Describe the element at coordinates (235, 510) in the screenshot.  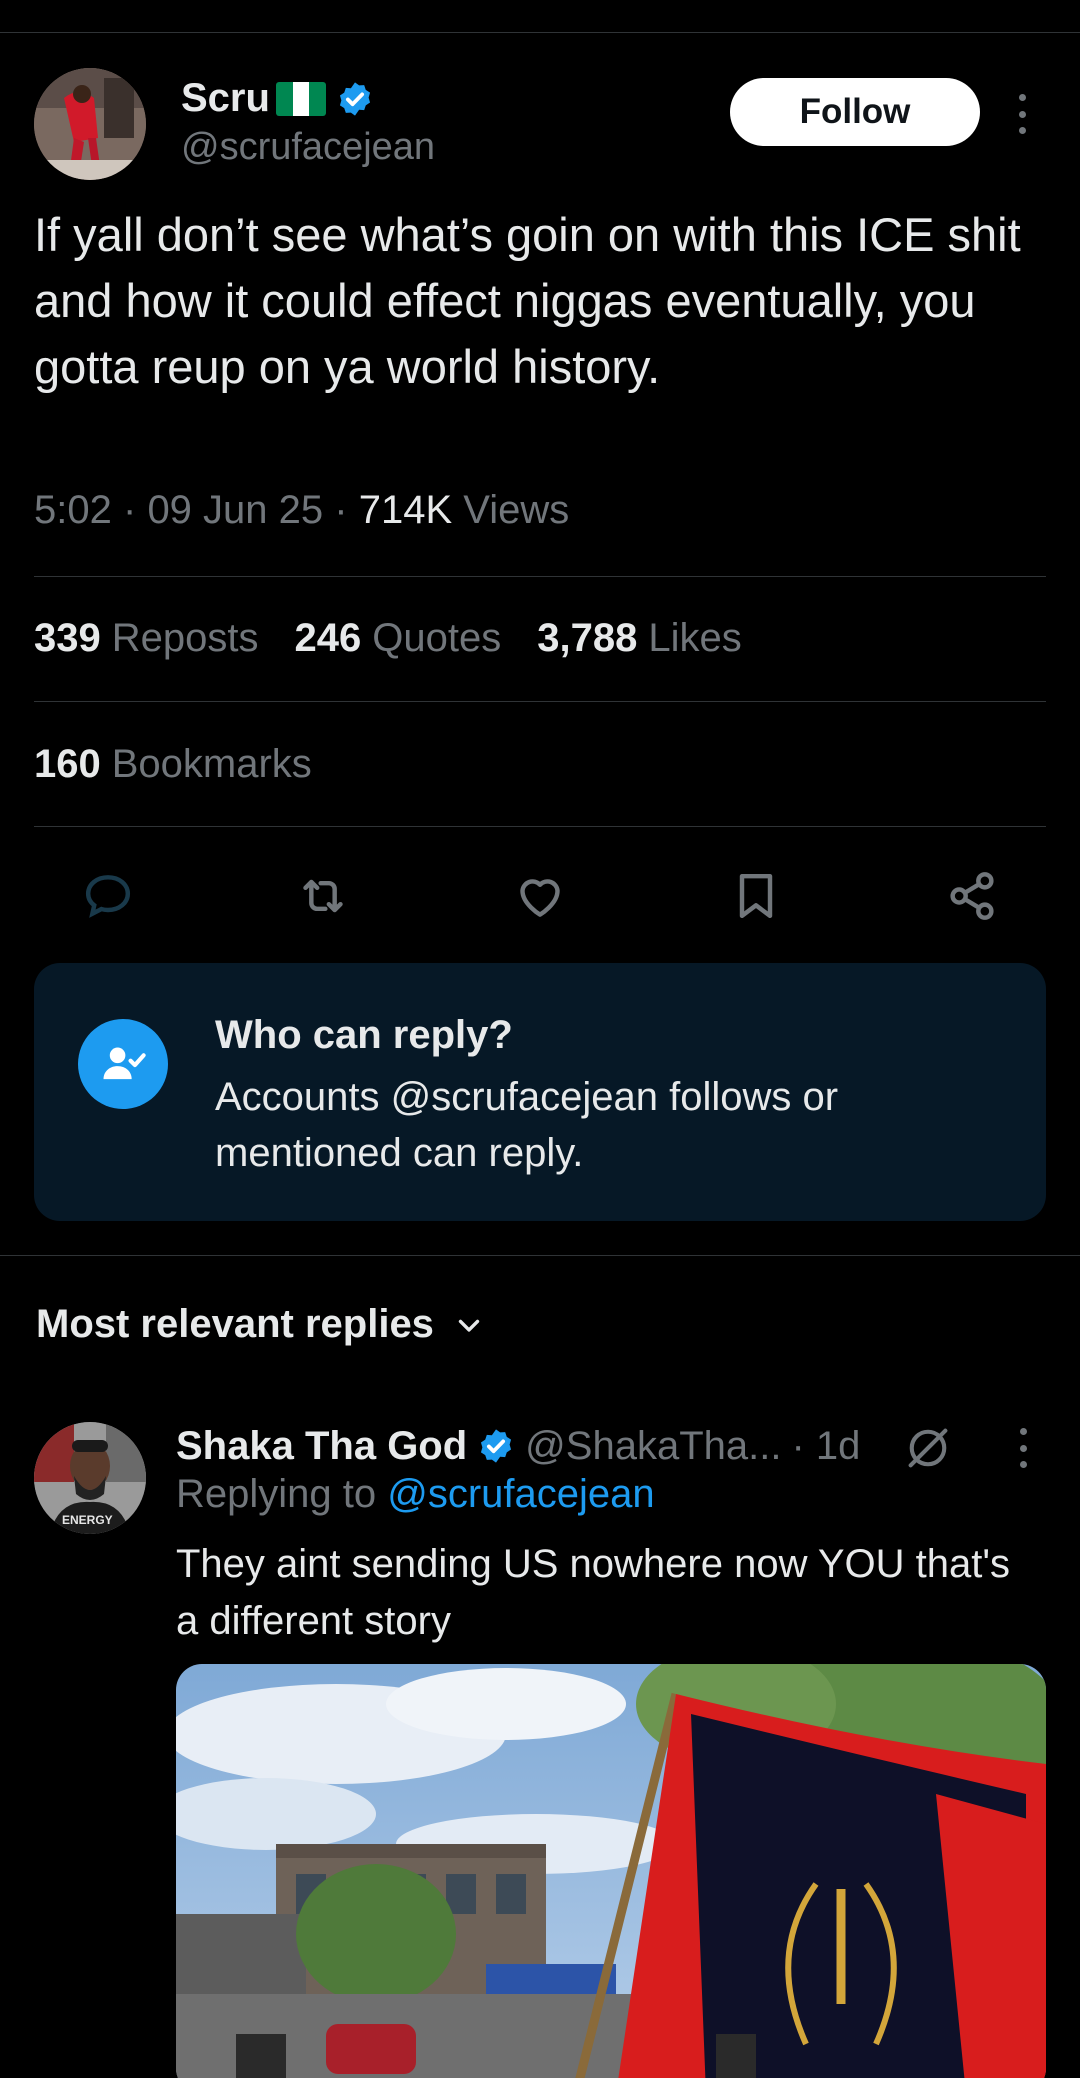
I see `post-date: 09 Jun 25` at that location.